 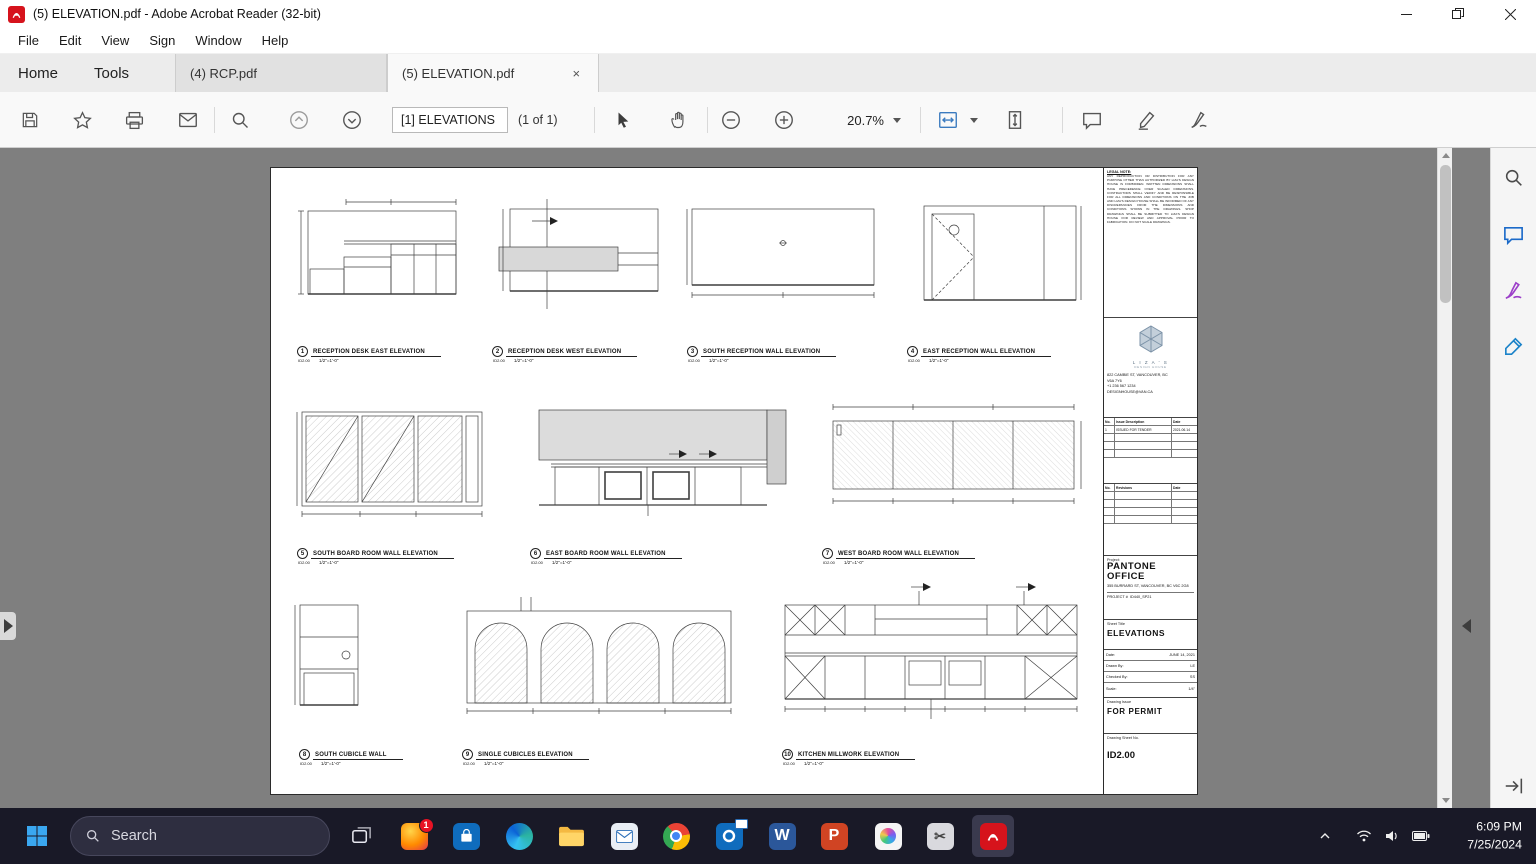 I want to click on battery-icon, so click(x=1421, y=836).